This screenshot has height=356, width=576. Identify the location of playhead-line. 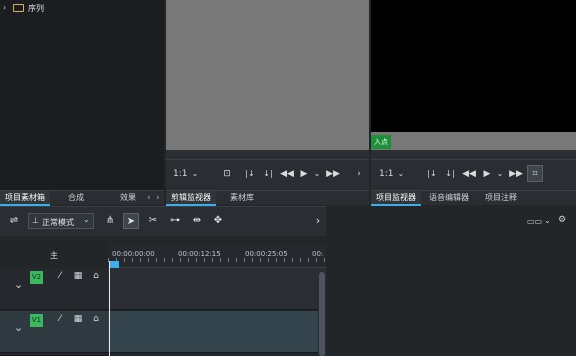
(109, 308).